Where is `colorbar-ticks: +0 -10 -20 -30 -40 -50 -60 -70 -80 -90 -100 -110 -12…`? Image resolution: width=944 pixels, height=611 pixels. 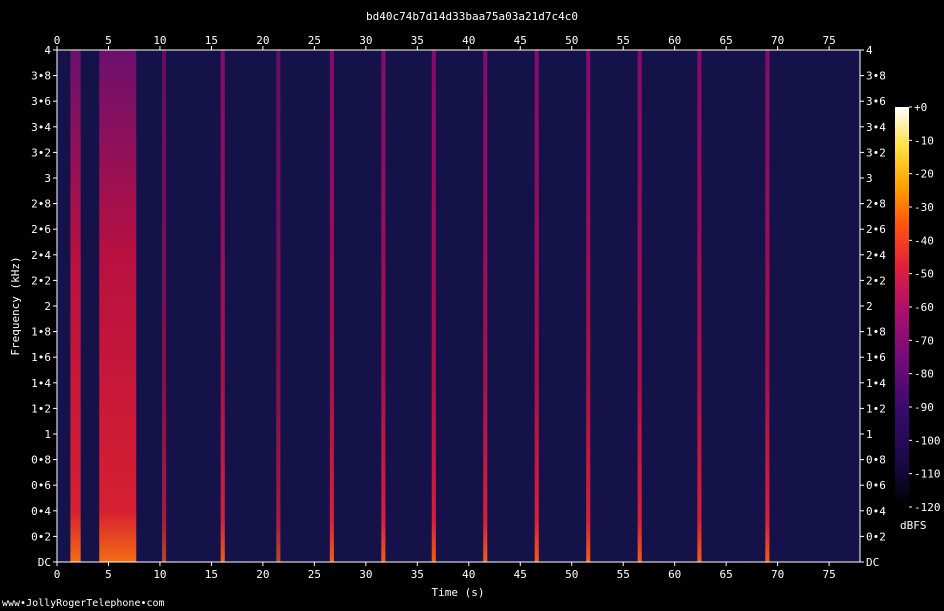 colorbar-ticks: +0 -10 -20 -30 -40 -50 -60 -70 -80 -90 -100 -110 -12… is located at coordinates (925, 307).